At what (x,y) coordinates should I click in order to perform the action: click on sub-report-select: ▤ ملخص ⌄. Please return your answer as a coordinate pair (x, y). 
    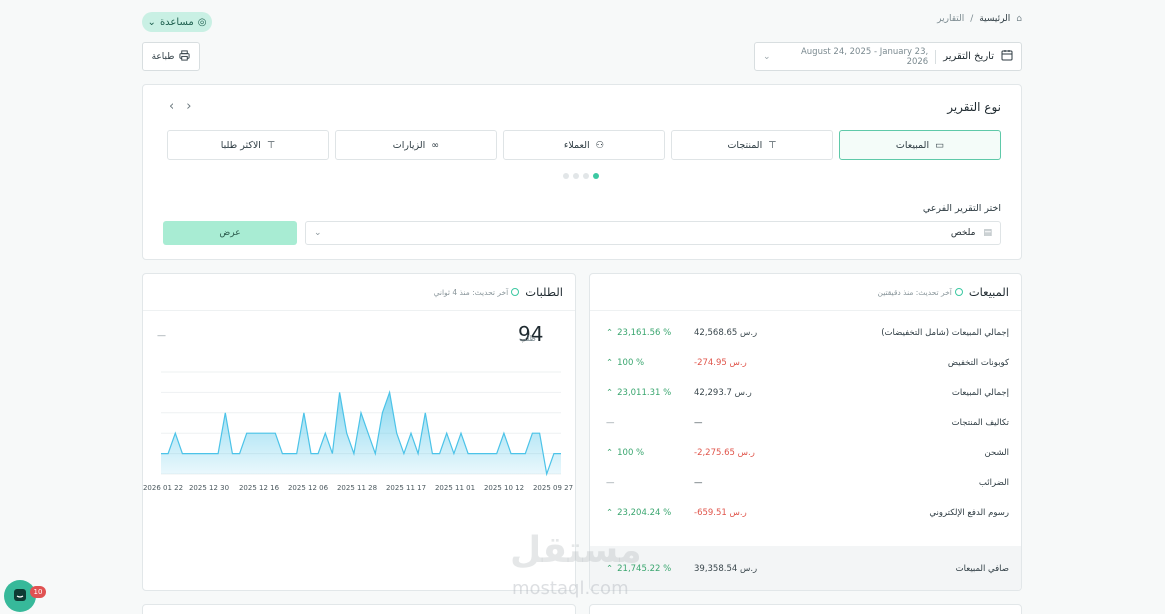
    Looking at the image, I should click on (653, 233).